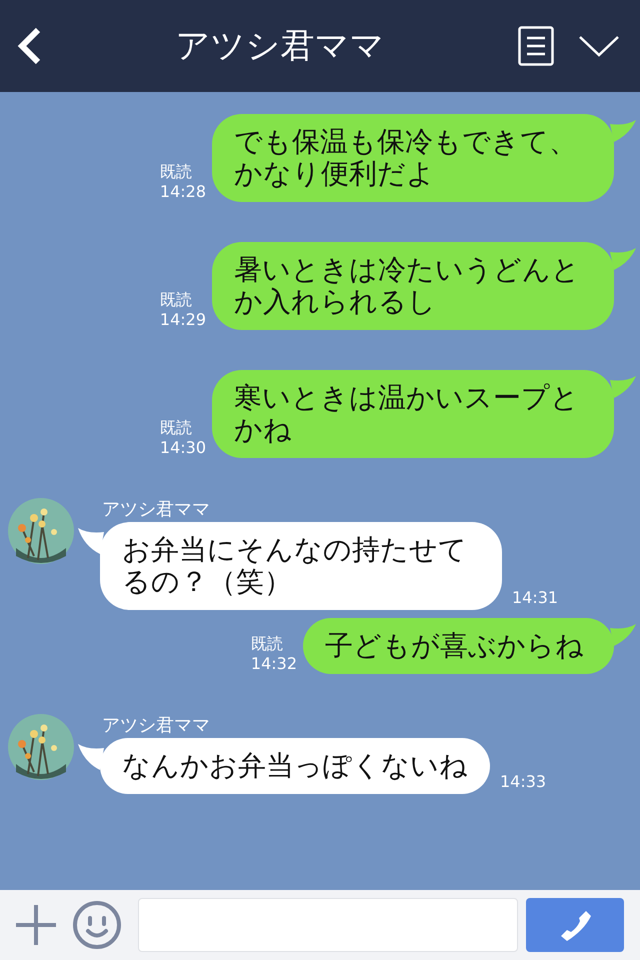 This screenshot has height=960, width=640. Describe the element at coordinates (183, 448) in the screenshot. I see `message-time: 14:30` at that location.